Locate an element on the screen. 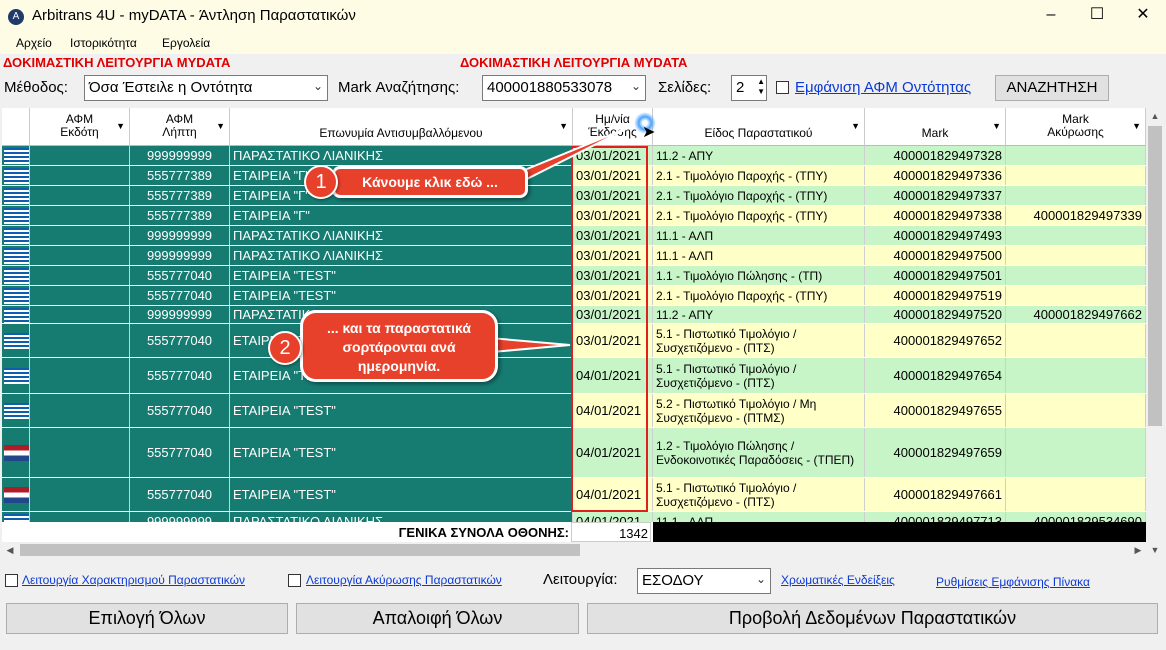 The height and width of the screenshot is (650, 1166). color-hints-link: Χρωματικές Ενδείξεις is located at coordinates (838, 580).